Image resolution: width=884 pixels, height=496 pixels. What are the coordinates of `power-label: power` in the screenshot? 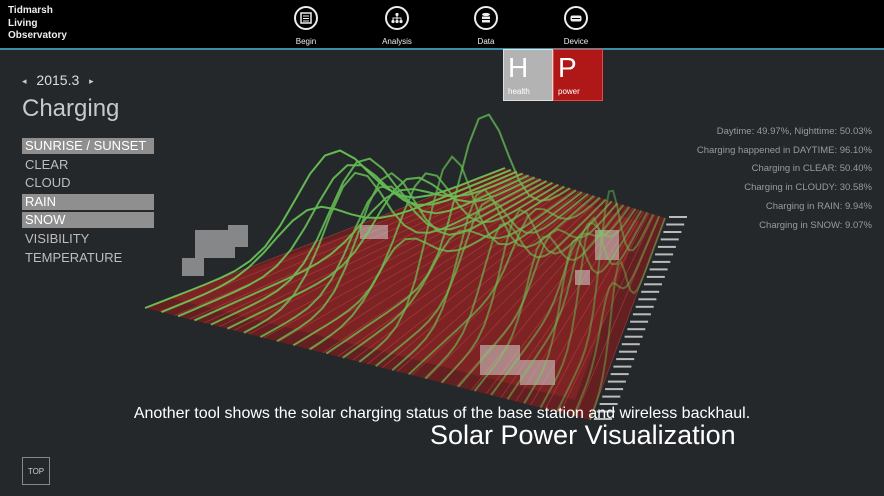 It's located at (569, 91).